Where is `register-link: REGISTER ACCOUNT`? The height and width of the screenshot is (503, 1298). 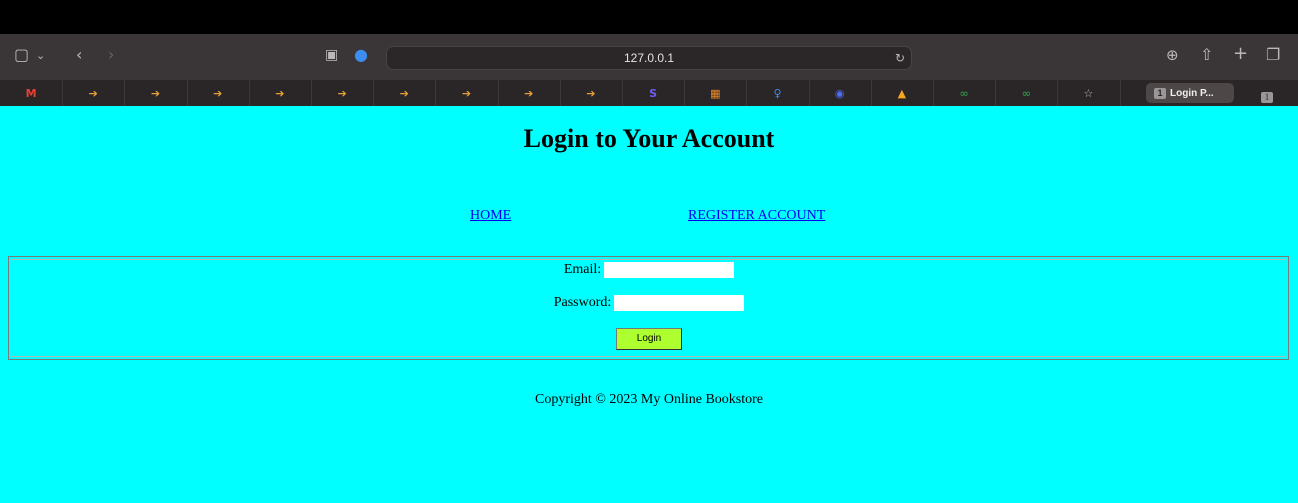 register-link: REGISTER ACCOUNT is located at coordinates (756, 216).